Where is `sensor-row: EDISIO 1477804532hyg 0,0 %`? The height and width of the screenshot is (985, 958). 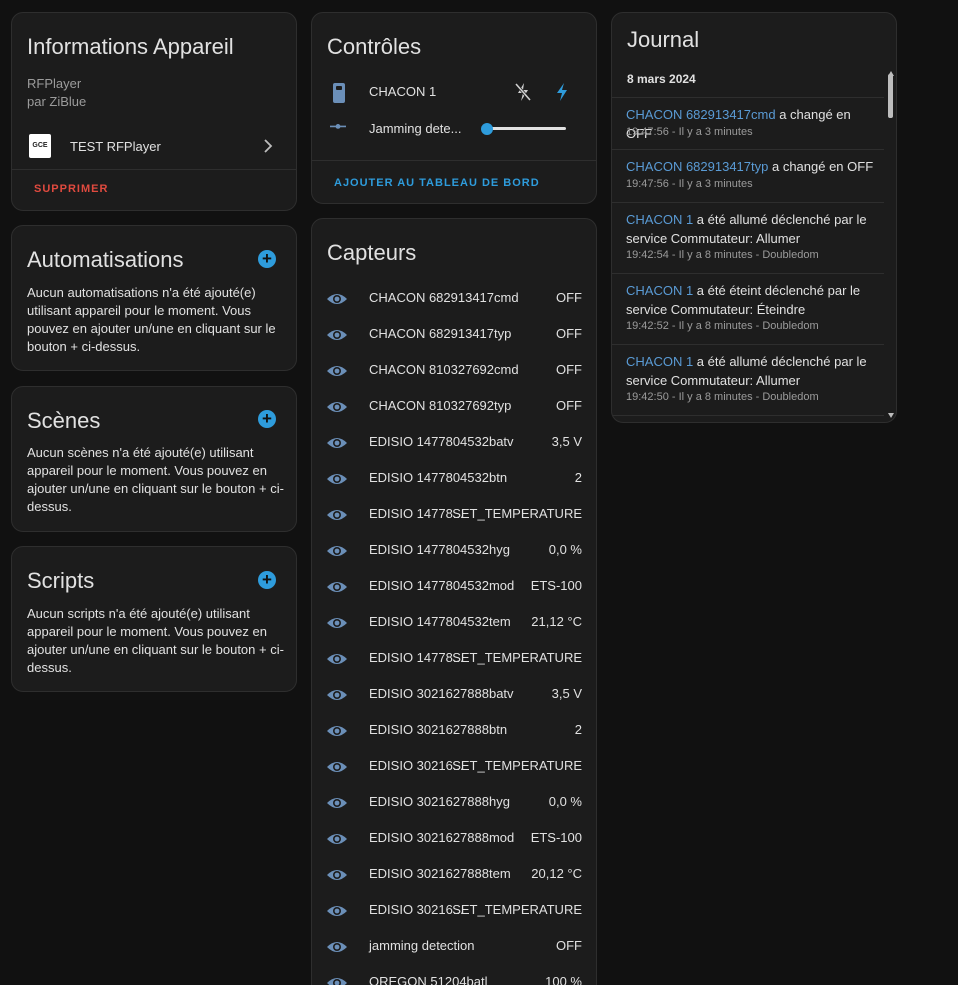 sensor-row: EDISIO 1477804532hyg 0,0 % is located at coordinates (454, 550).